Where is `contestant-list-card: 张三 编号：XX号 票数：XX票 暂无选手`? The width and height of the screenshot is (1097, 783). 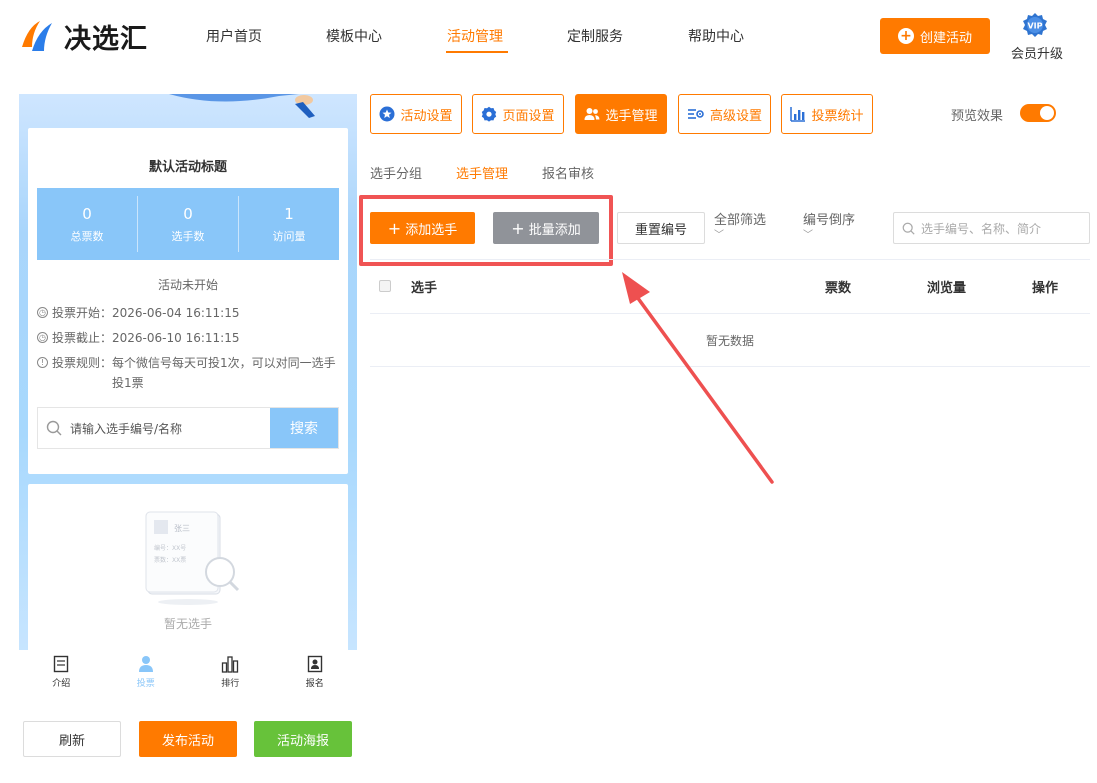
contestant-list-card: 张三 编号：XX号 票数：XX票 暂无选手 is located at coordinates (188, 567).